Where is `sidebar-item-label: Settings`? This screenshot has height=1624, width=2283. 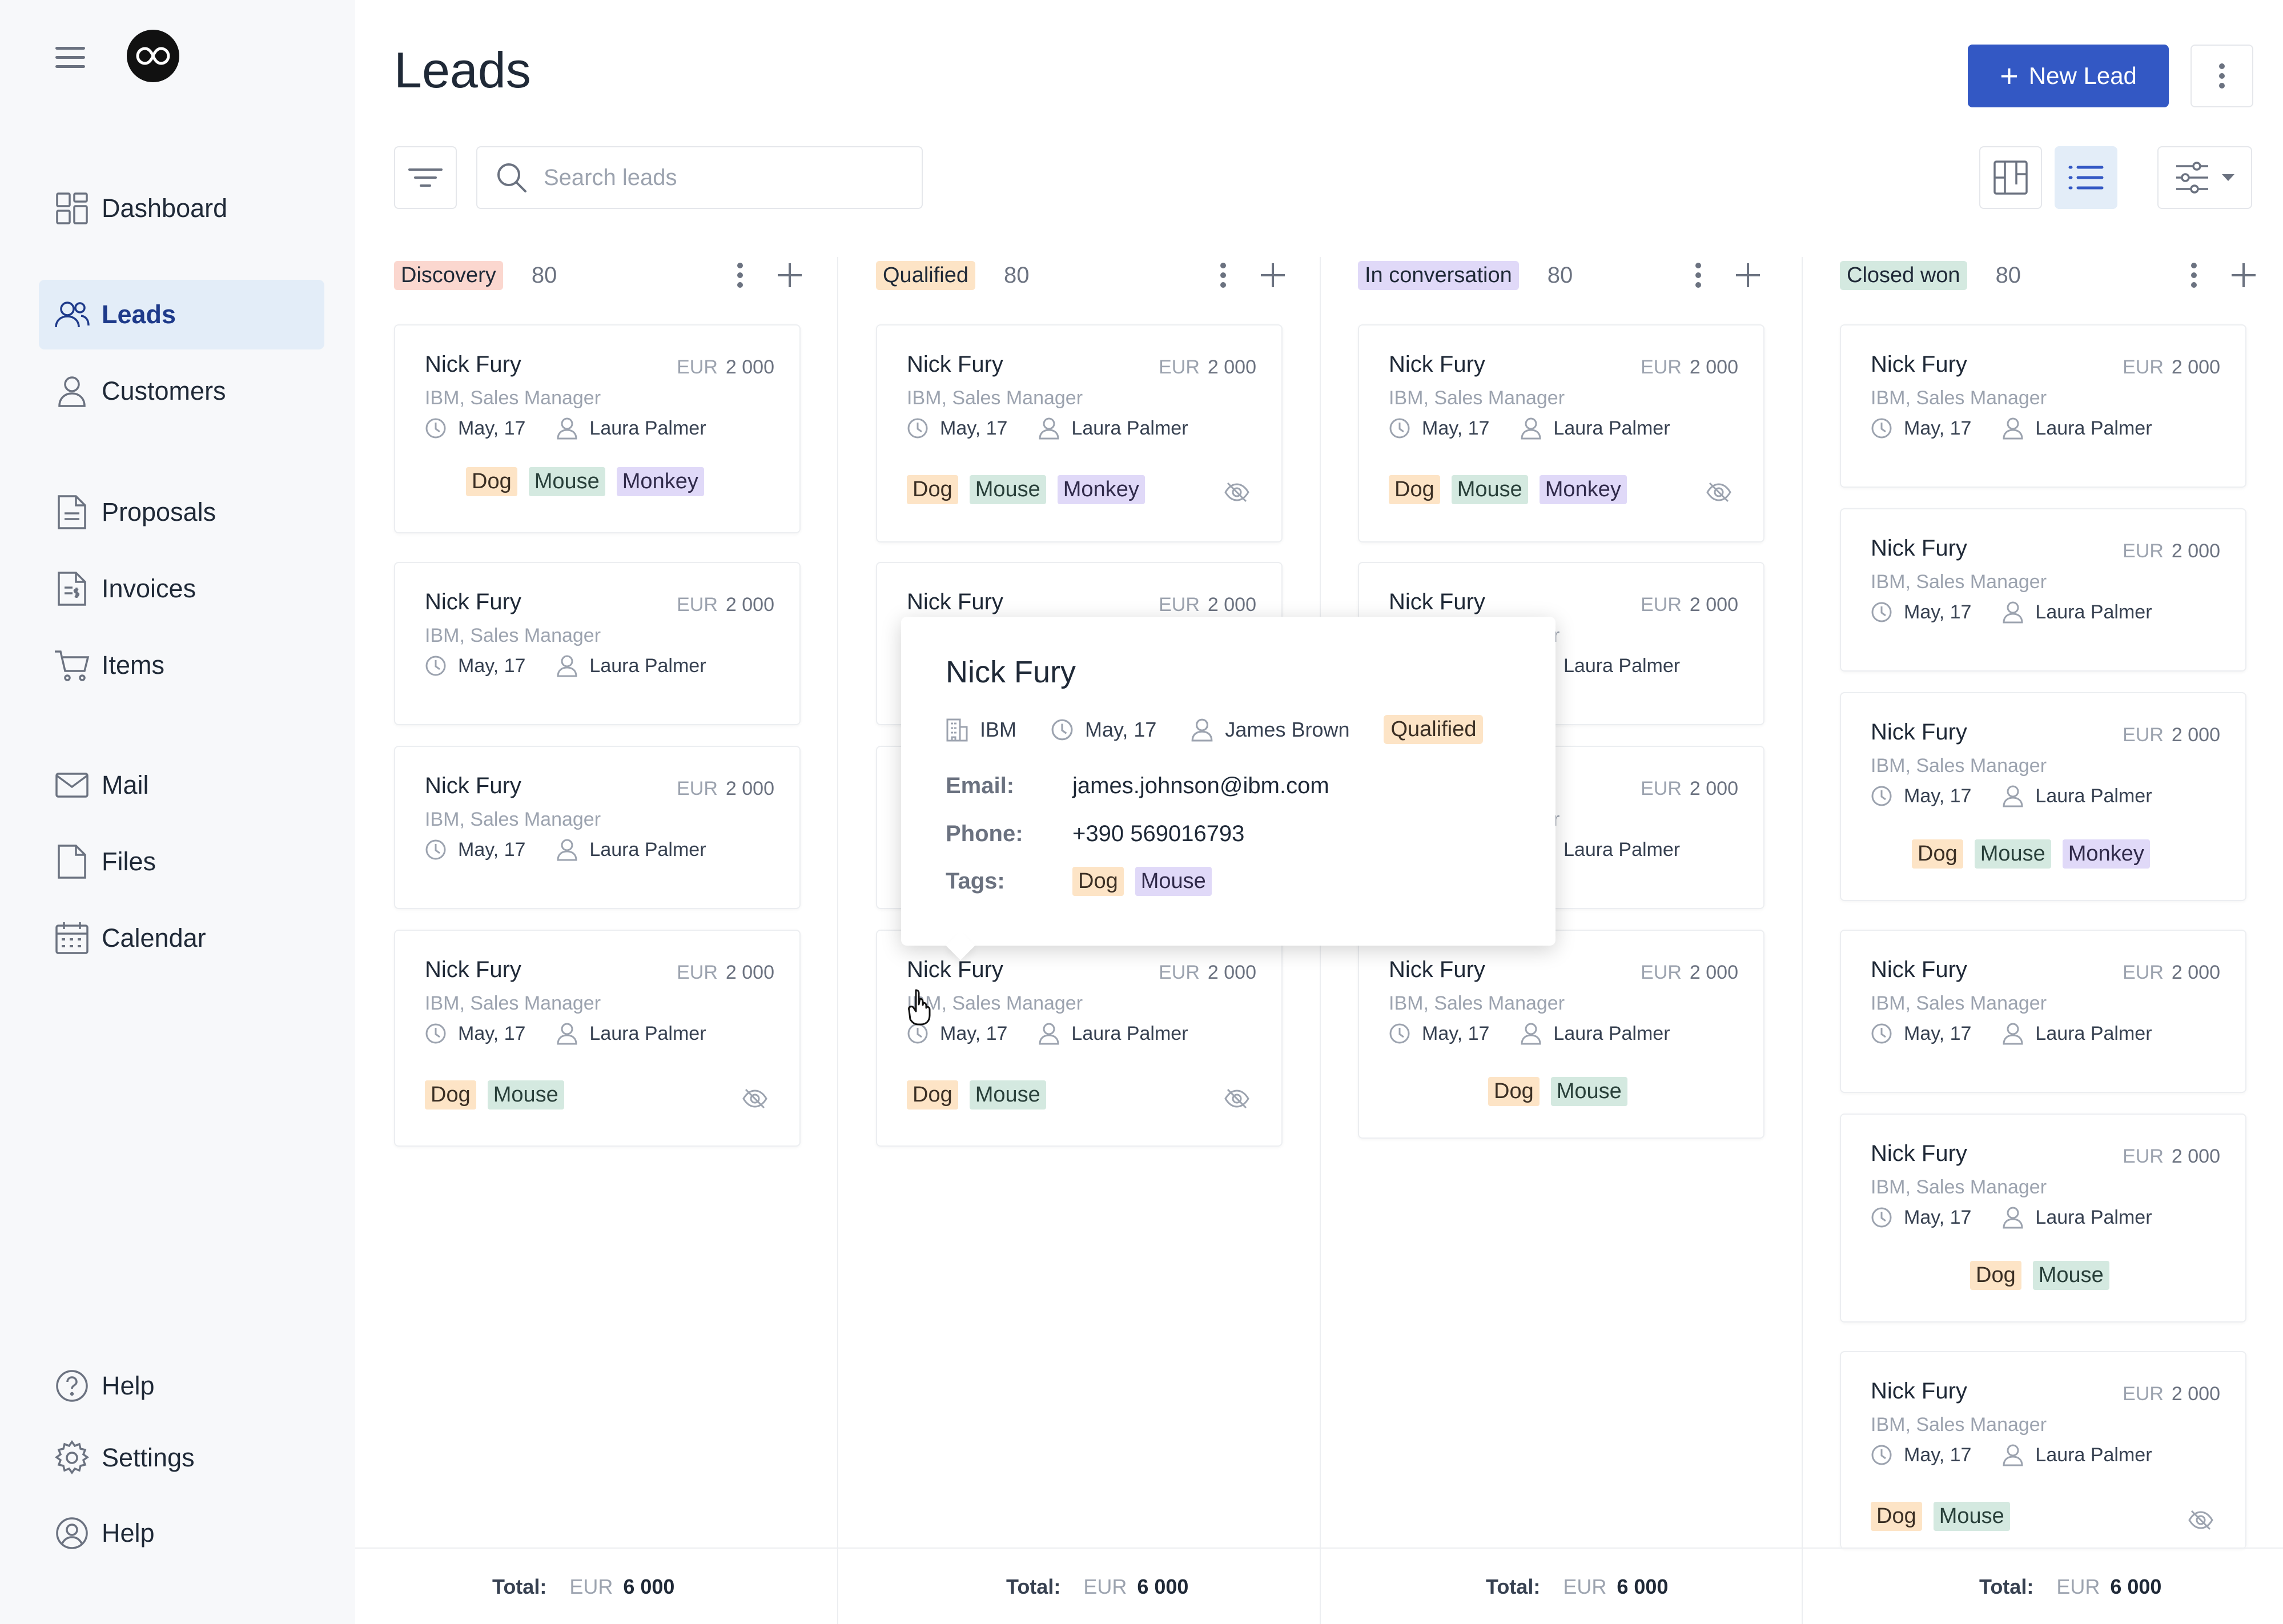
sidebar-item-label: Settings is located at coordinates (148, 1457).